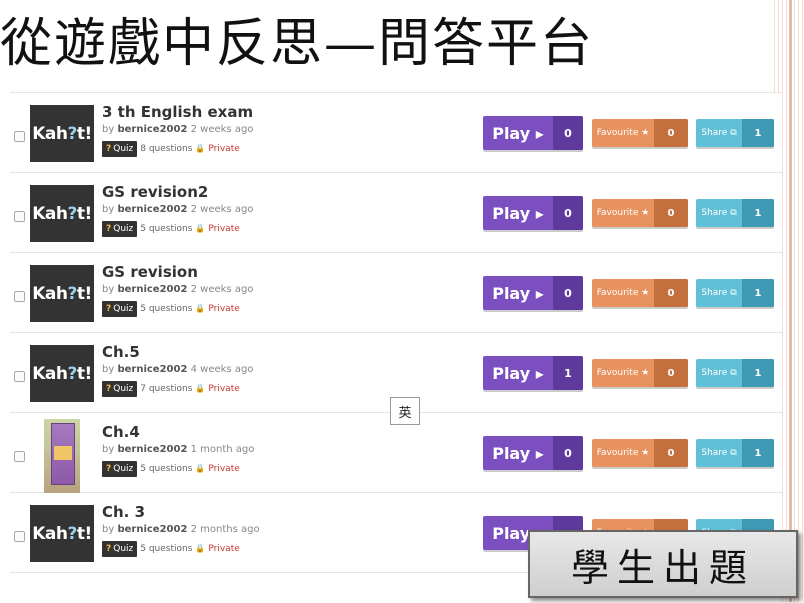 The width and height of the screenshot is (804, 603). What do you see at coordinates (166, 389) in the screenshot?
I see `question-count: 7 questions` at bounding box center [166, 389].